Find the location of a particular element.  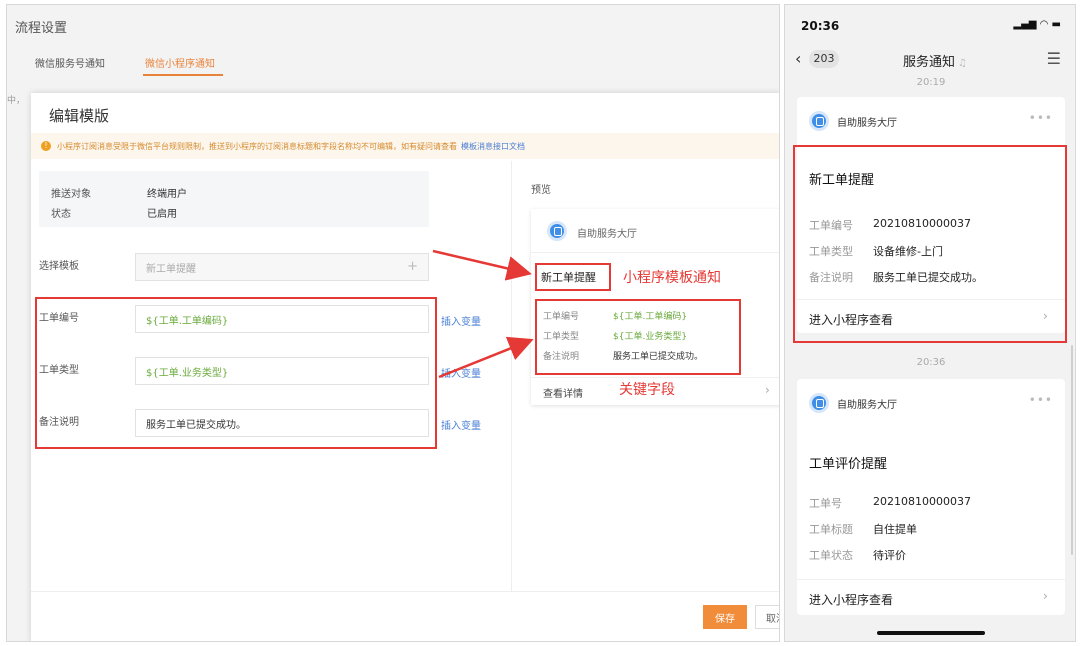

cancel-button: 取消 is located at coordinates (767, 617).